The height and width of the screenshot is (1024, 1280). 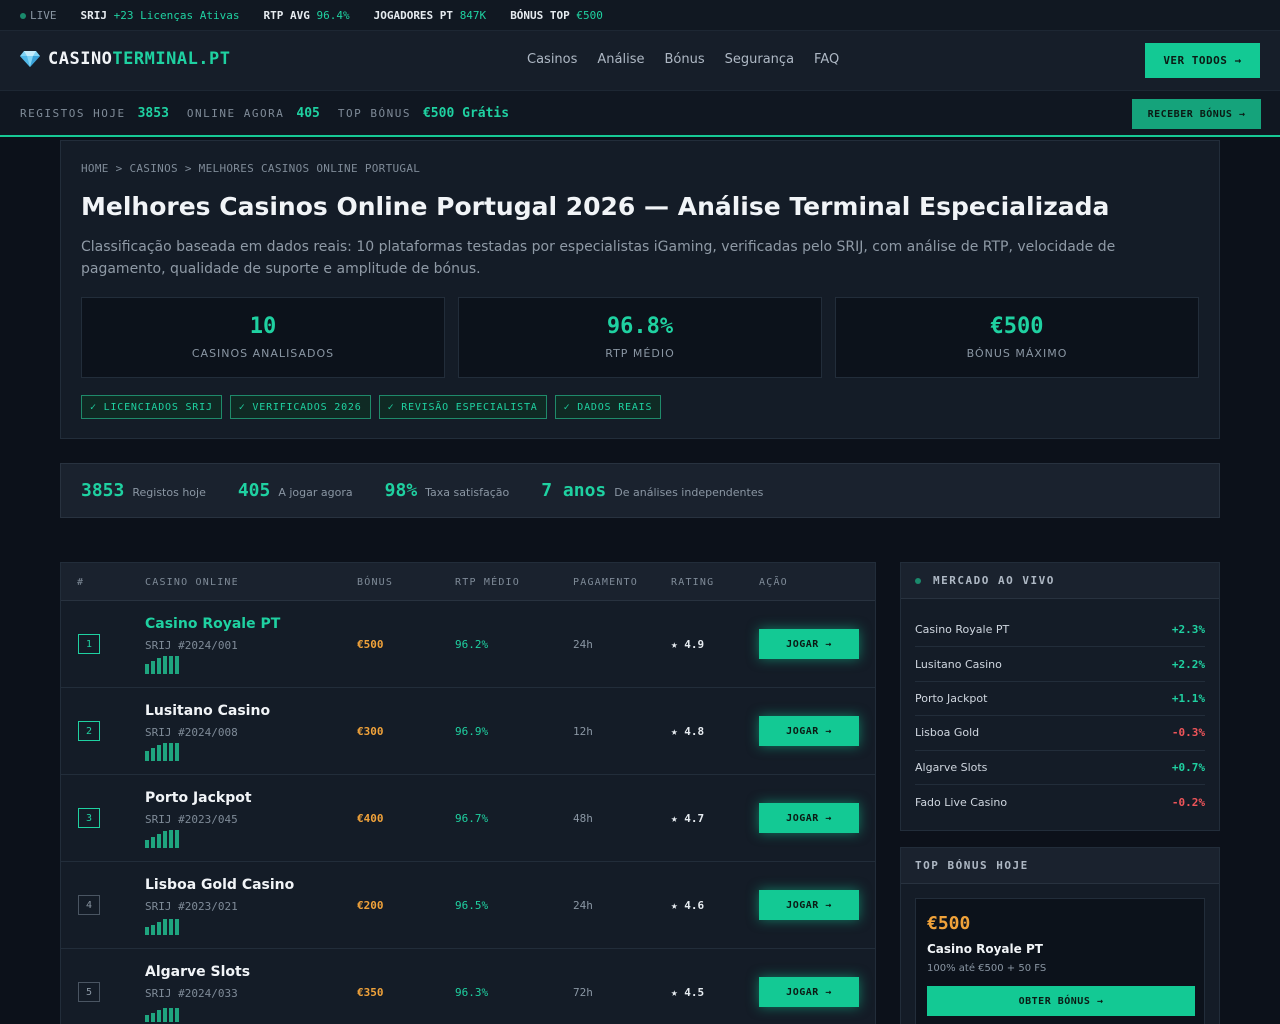 What do you see at coordinates (472, 992) in the screenshot?
I see `casino-rtp: 96.3%` at bounding box center [472, 992].